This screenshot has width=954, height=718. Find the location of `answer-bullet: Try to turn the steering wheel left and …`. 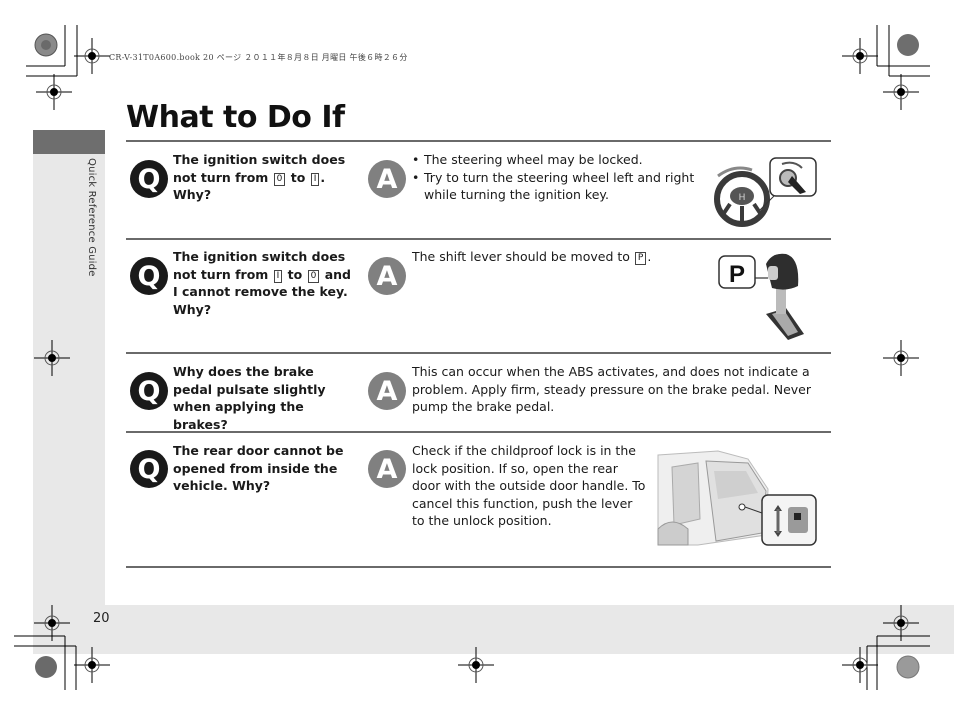

answer-bullet: Try to turn the steering wheel left and … is located at coordinates (559, 186).